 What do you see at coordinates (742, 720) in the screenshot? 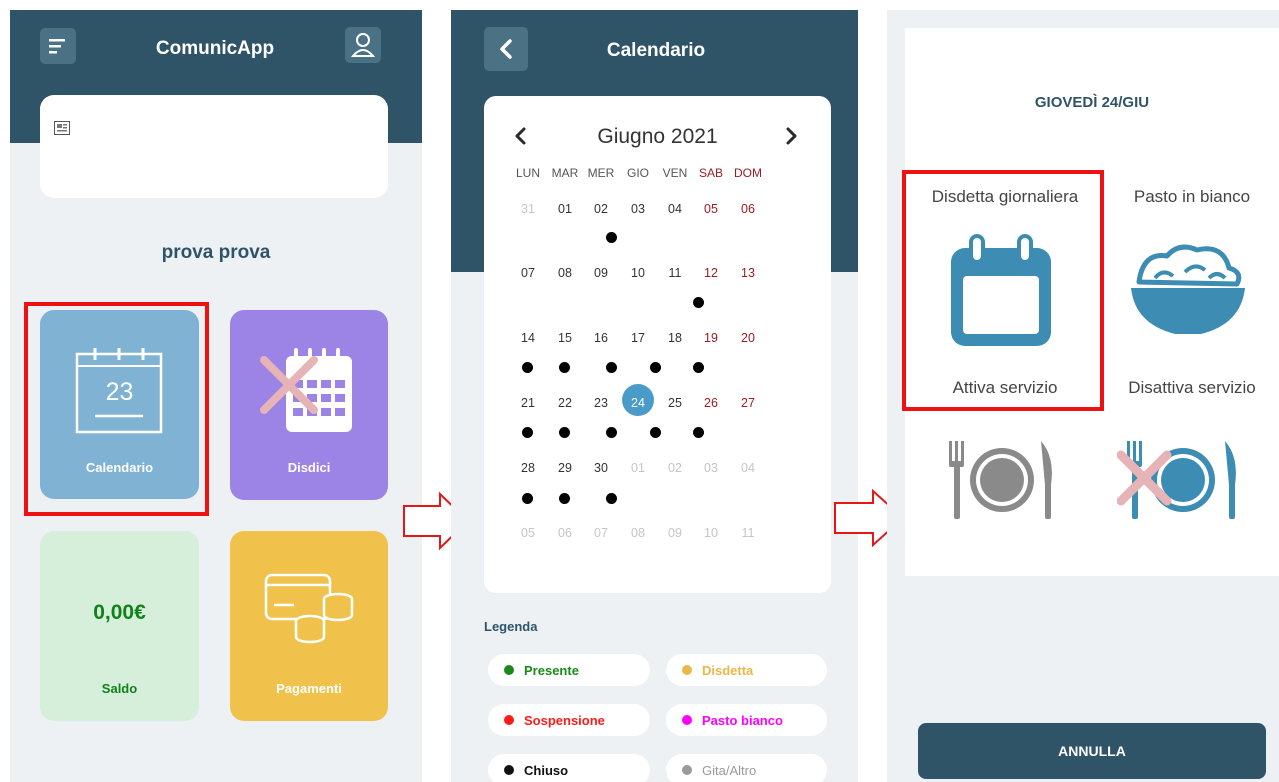
I see `legend-label: Pasto bianco` at bounding box center [742, 720].